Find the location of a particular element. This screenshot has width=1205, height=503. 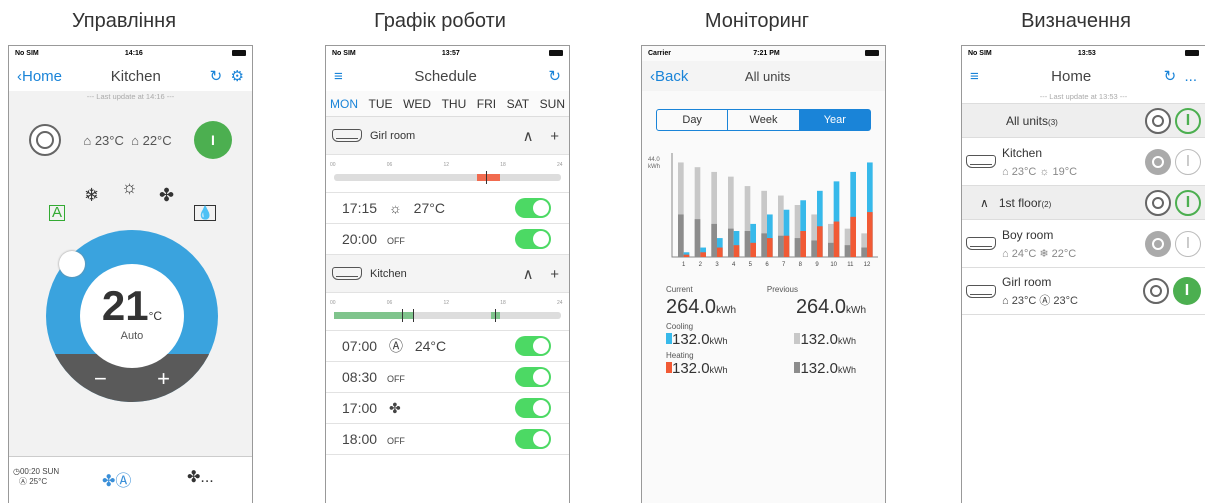

setpoint-value: 21 is located at coordinates (125, 305).